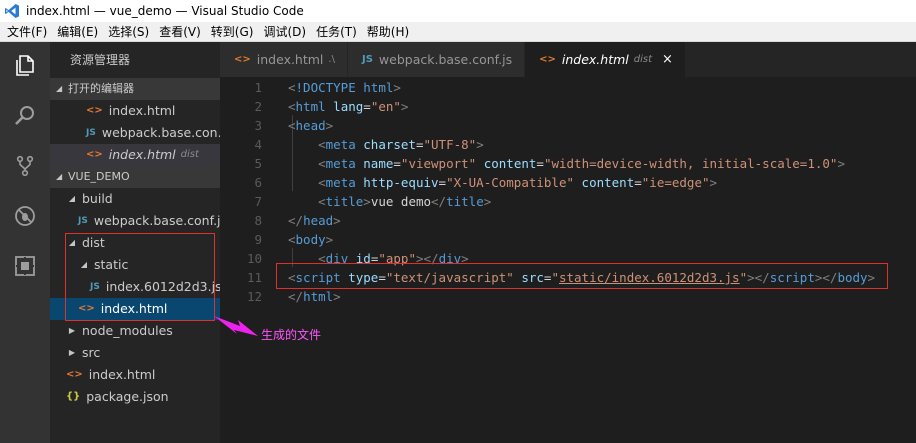 This screenshot has width=916, height=443. What do you see at coordinates (25, 216) in the screenshot?
I see `debug-icon` at bounding box center [25, 216].